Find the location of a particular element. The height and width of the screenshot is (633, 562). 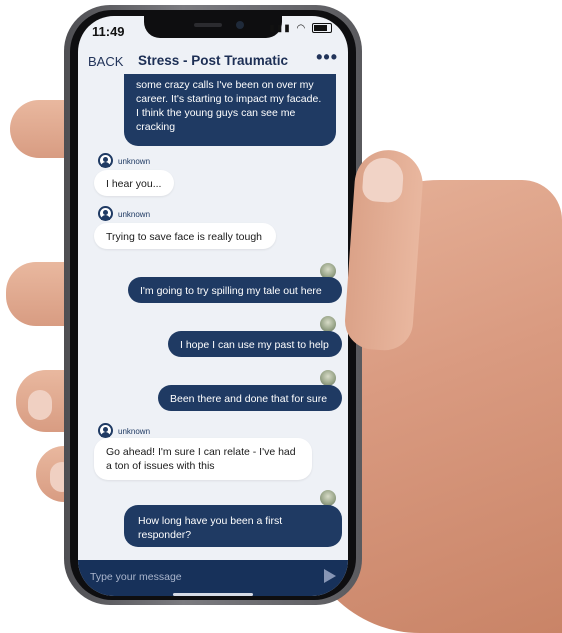

phone-notch is located at coordinates (213, 27).